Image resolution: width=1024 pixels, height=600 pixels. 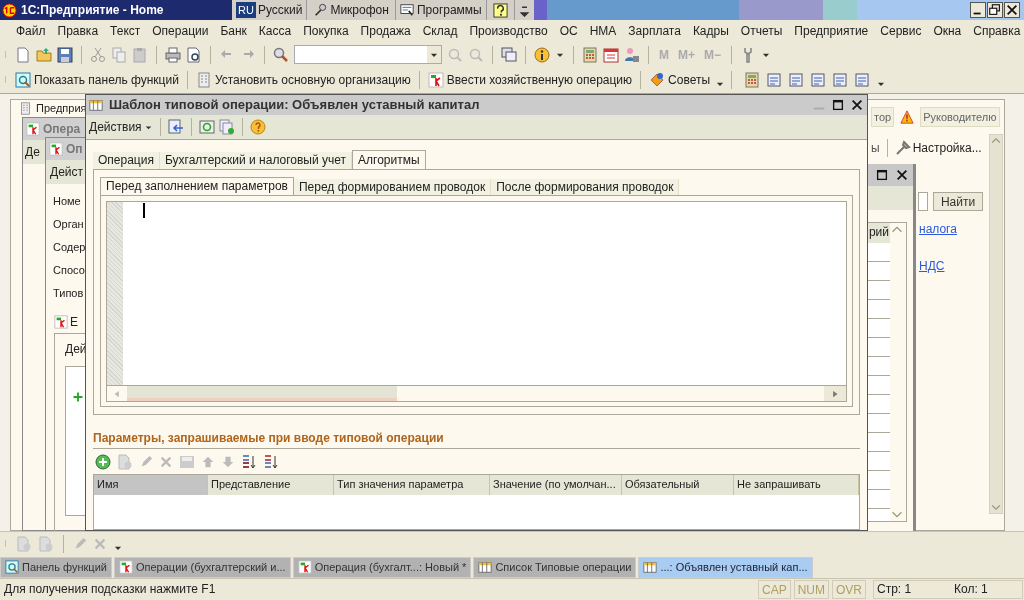 What do you see at coordinates (208, 462) in the screenshot?
I see `move-up-icon` at bounding box center [208, 462].